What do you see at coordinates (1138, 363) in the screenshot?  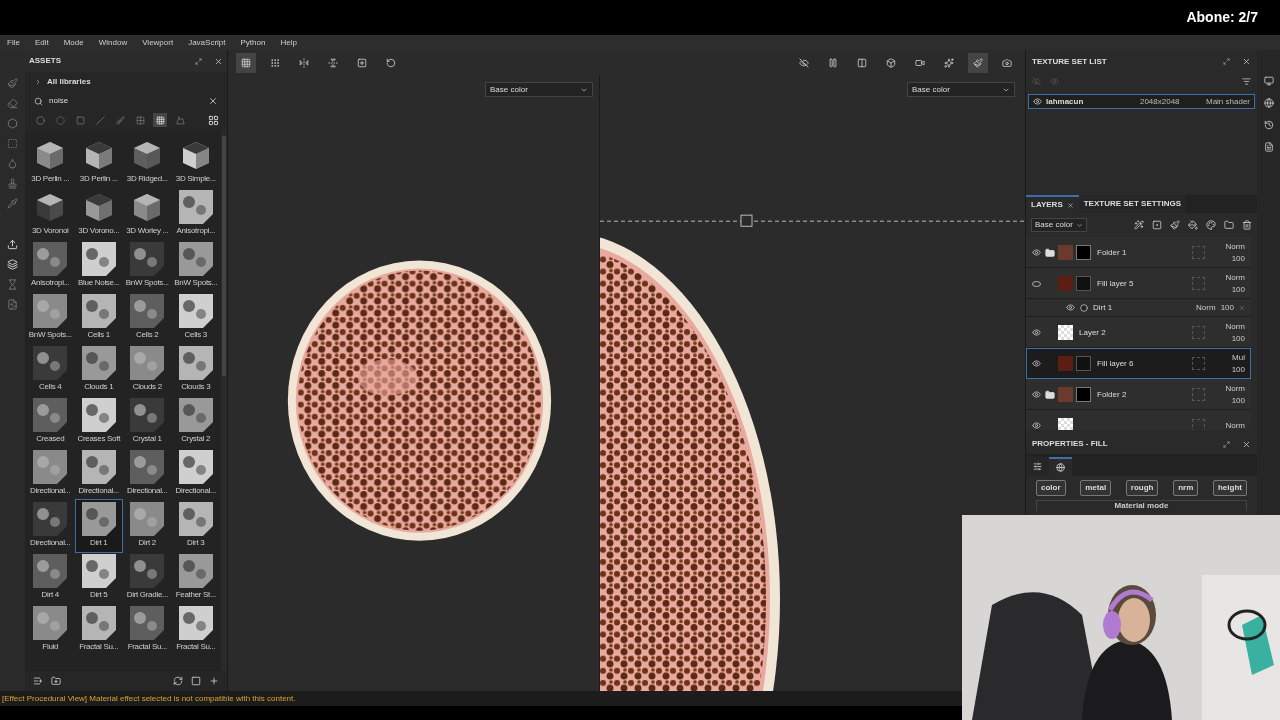 I see `layer-row: Fill layer 6 Mul 100` at bounding box center [1138, 363].